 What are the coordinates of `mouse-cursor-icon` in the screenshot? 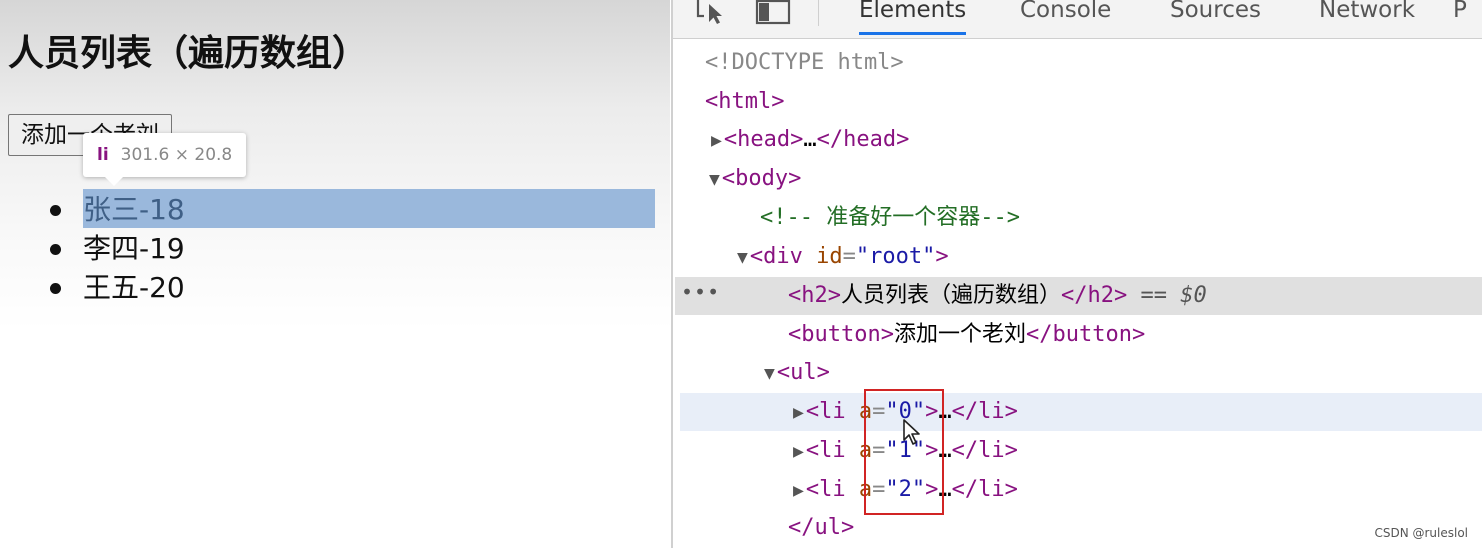 It's located at (913, 435).